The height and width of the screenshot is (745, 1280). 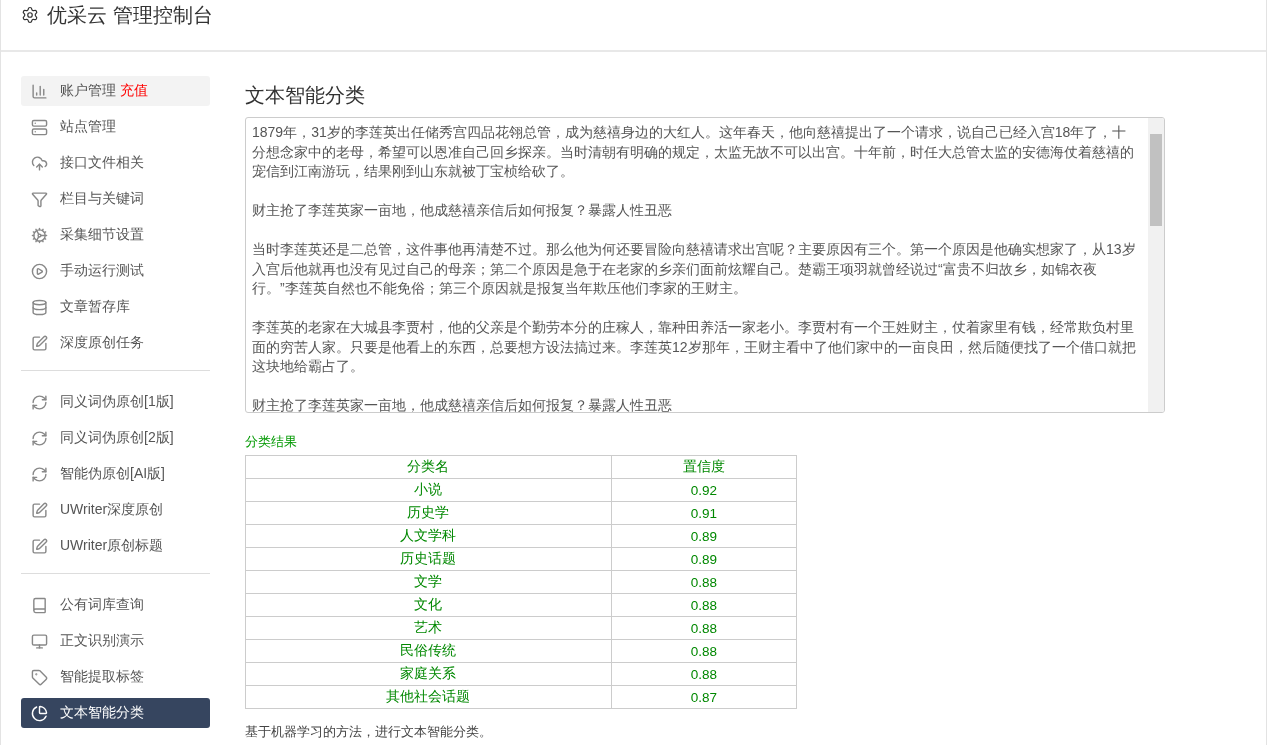 I want to click on book-icon, so click(x=39, y=605).